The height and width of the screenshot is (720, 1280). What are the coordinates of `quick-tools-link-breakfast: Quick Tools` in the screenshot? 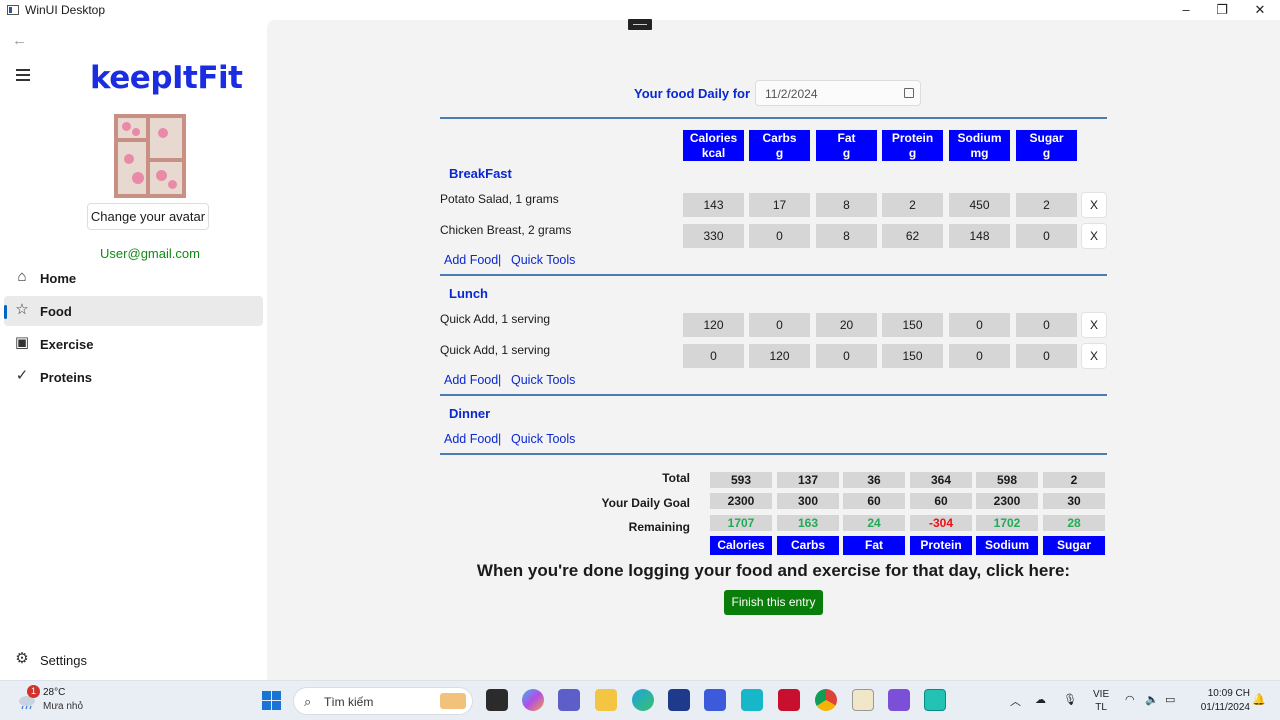 It's located at (543, 260).